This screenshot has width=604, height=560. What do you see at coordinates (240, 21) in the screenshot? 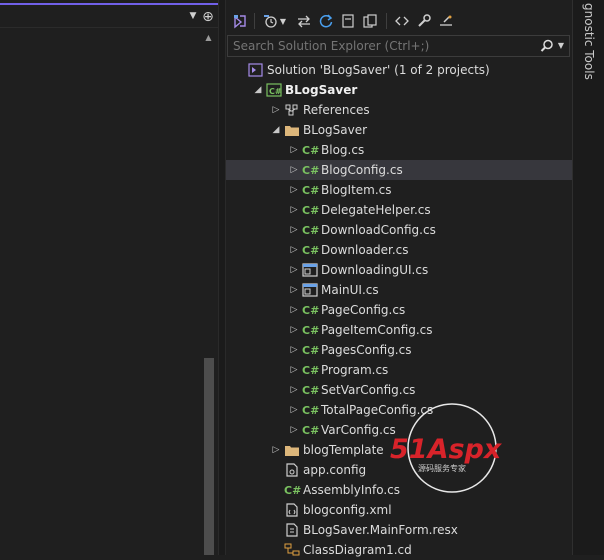
I see `vs-icon` at bounding box center [240, 21].